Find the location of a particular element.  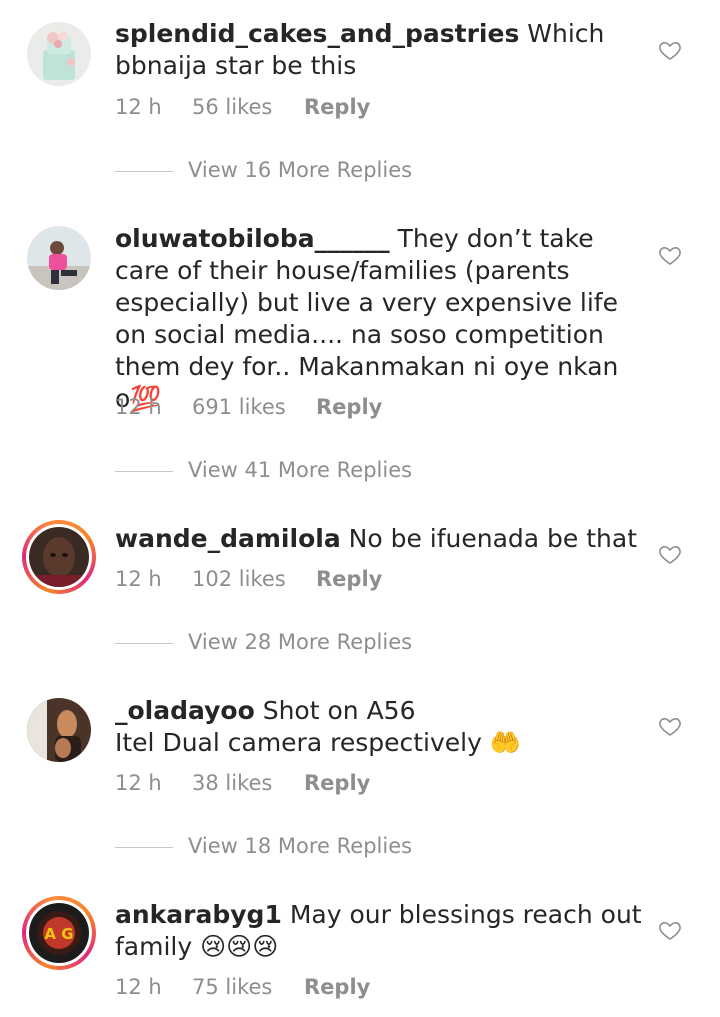

avatar-ring-gap is located at coordinates (59, 557).